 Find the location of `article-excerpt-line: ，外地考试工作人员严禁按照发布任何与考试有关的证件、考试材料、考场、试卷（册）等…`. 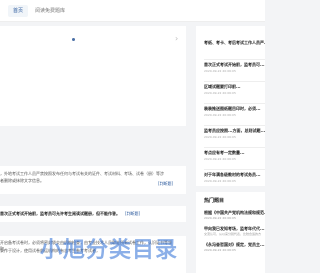

article-excerpt-line: ，外地考试工作人员严禁按照发布任何与考试有关的证件、考试材料、考场、试卷（册）等… is located at coordinates (82, 173).